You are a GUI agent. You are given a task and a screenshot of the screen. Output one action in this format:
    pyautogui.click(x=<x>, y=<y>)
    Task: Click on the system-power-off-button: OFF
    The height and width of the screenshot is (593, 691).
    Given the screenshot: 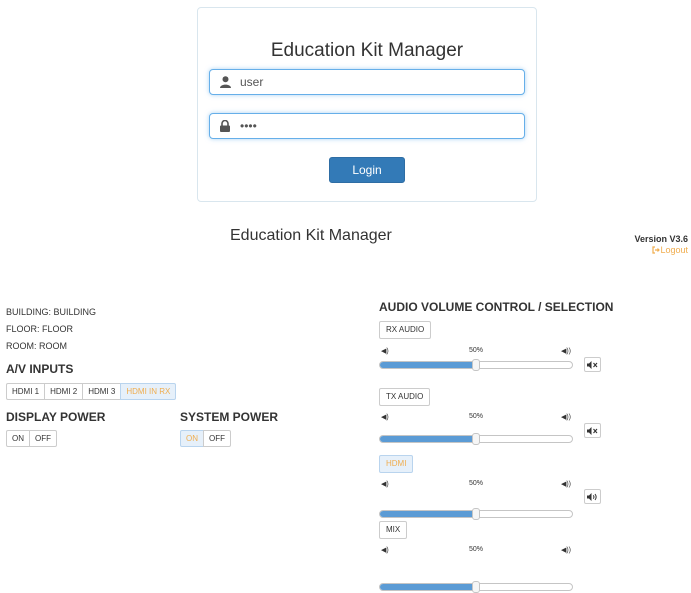 What is the action you would take?
    pyautogui.click(x=217, y=438)
    